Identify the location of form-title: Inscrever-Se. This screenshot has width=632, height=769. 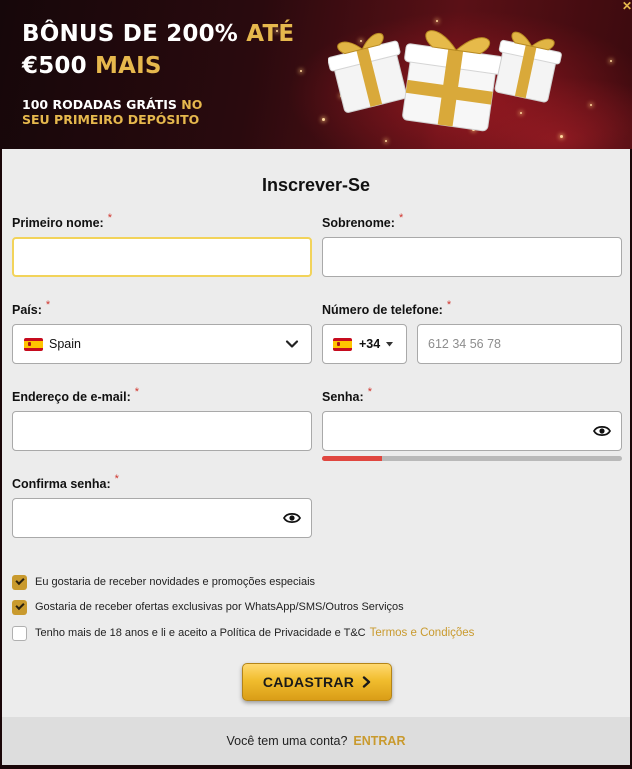
(316, 185).